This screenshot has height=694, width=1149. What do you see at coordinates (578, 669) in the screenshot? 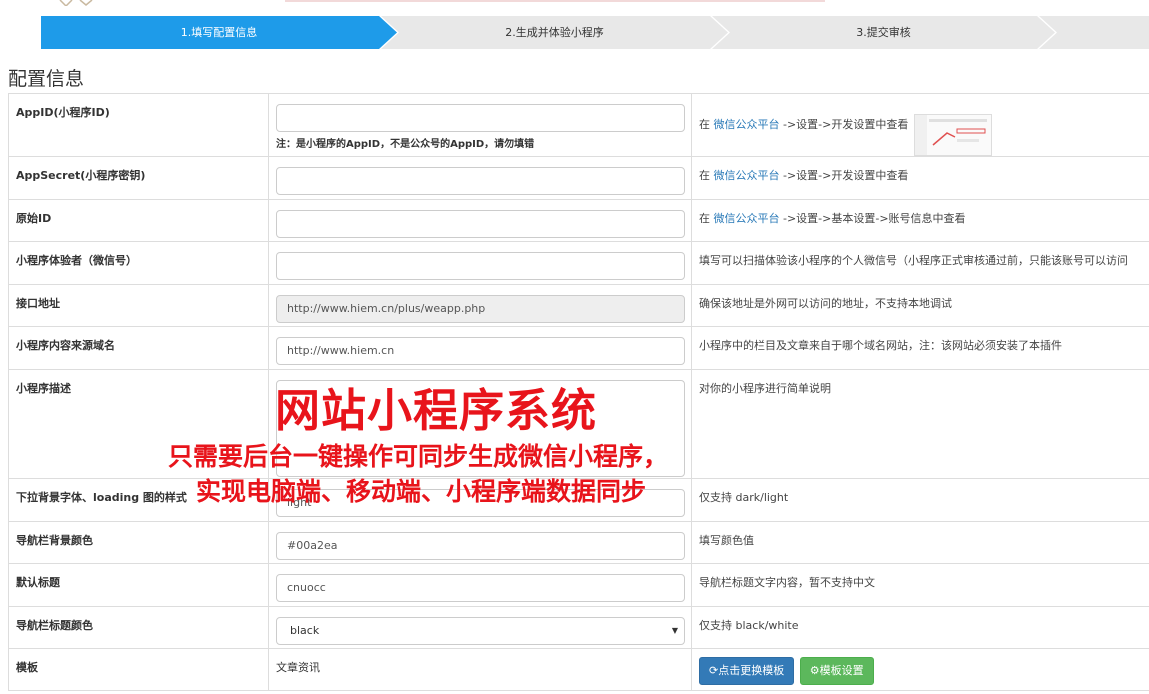
I see `row-template: 模板 文章资讯 ⟳点击更换模板 ⚙模板设置` at bounding box center [578, 669].